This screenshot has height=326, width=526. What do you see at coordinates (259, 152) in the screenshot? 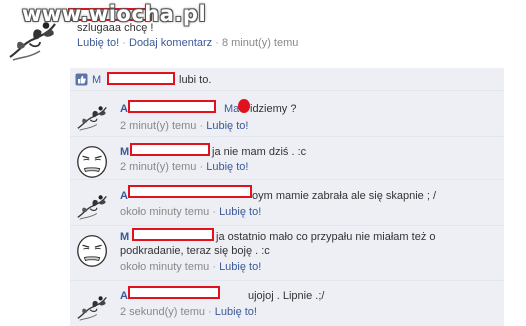
I see `comment-text: ja nie mam dziś . :c` at bounding box center [259, 152].